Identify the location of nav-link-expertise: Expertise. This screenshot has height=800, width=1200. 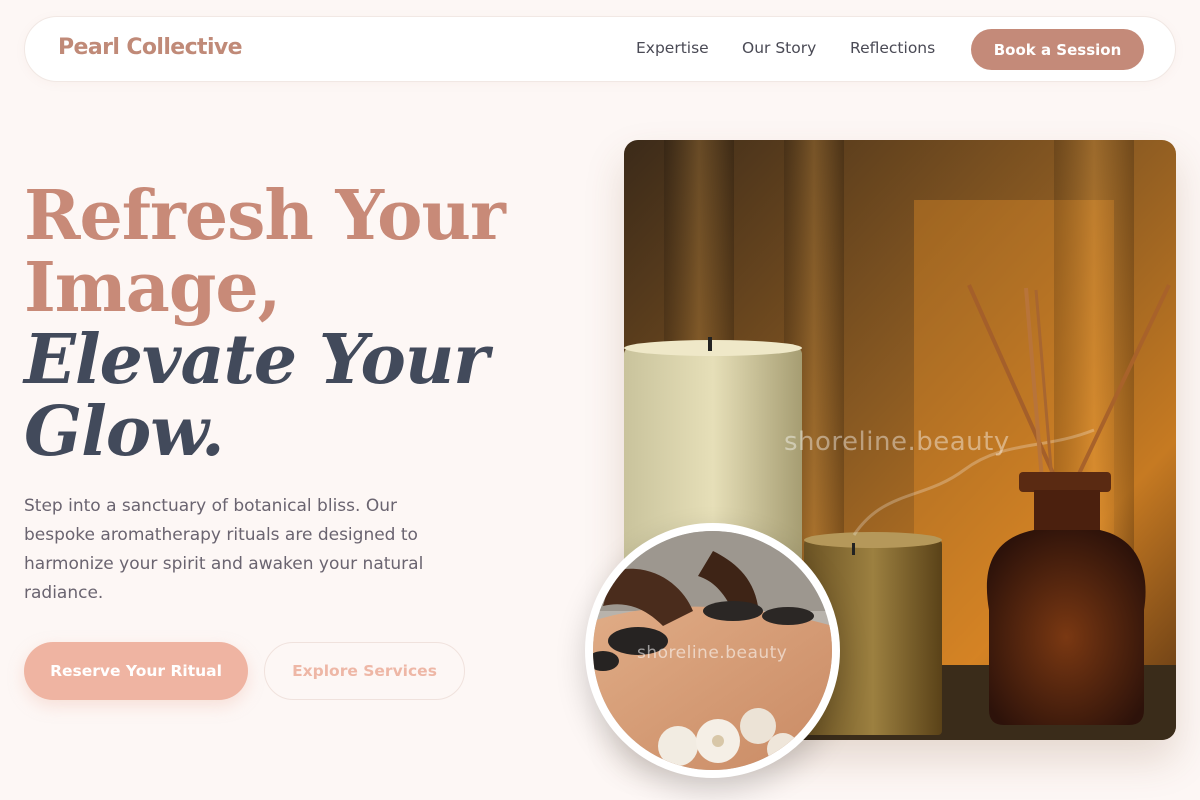
(672, 48).